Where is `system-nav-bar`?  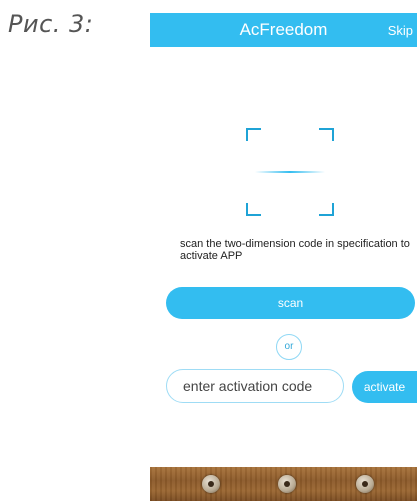
system-nav-bar is located at coordinates (283, 484).